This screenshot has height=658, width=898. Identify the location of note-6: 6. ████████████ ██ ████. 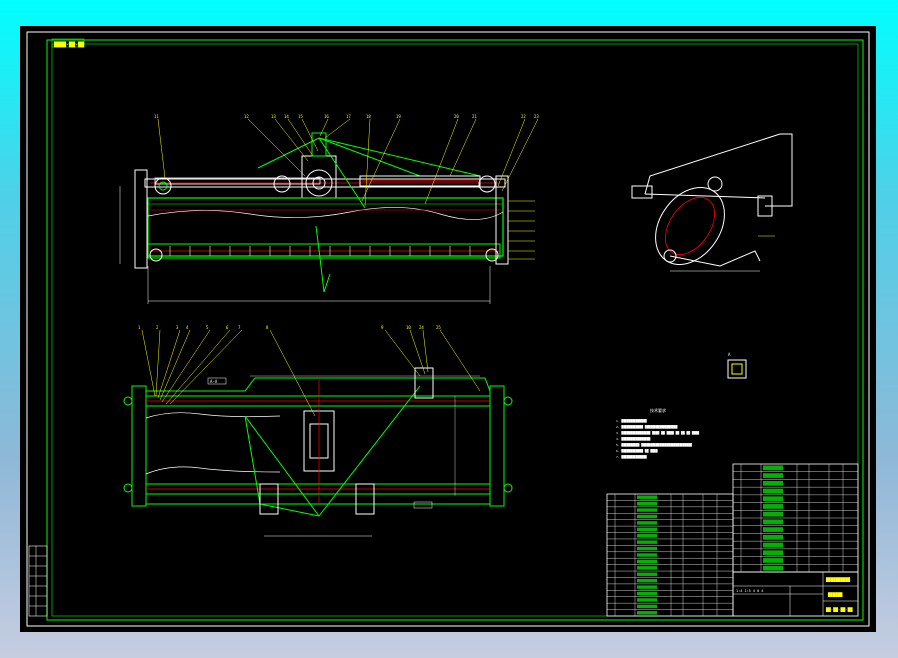
(637, 451).